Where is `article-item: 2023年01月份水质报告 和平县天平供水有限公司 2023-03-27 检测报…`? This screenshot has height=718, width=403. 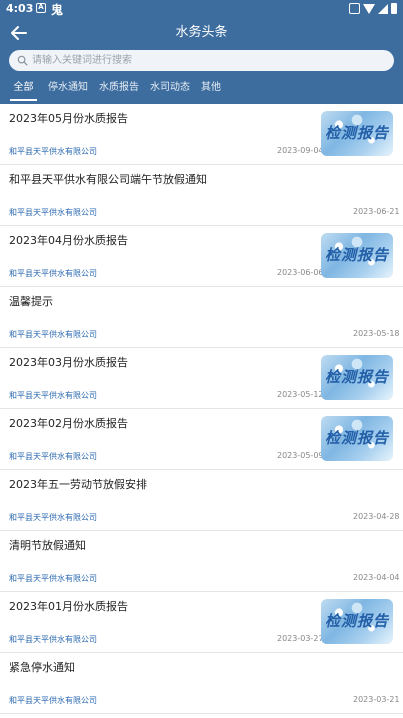
article-item: 2023年01月份水质报告 和平县天平供水有限公司 2023-03-27 检测报… is located at coordinates (201, 622).